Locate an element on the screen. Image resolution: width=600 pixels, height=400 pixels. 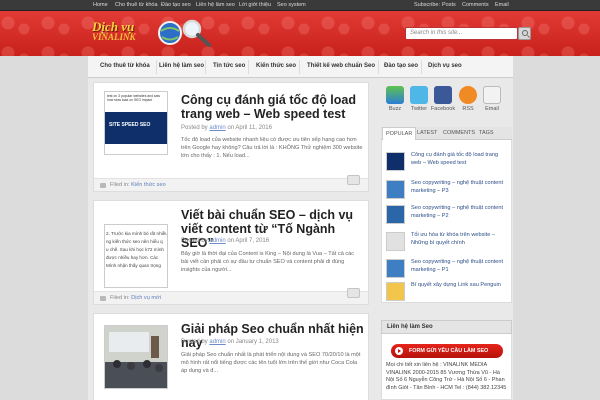
nav-item-cho-thue: Cho thuê từ khóa is located at coordinates (125, 66).